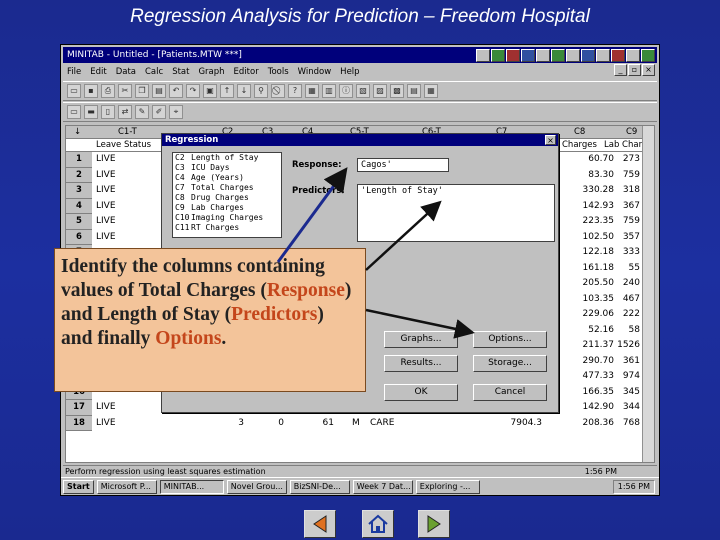 The width and height of the screenshot is (720, 540). Describe the element at coordinates (579, 145) in the screenshot. I see `column-name: Charges` at that location.